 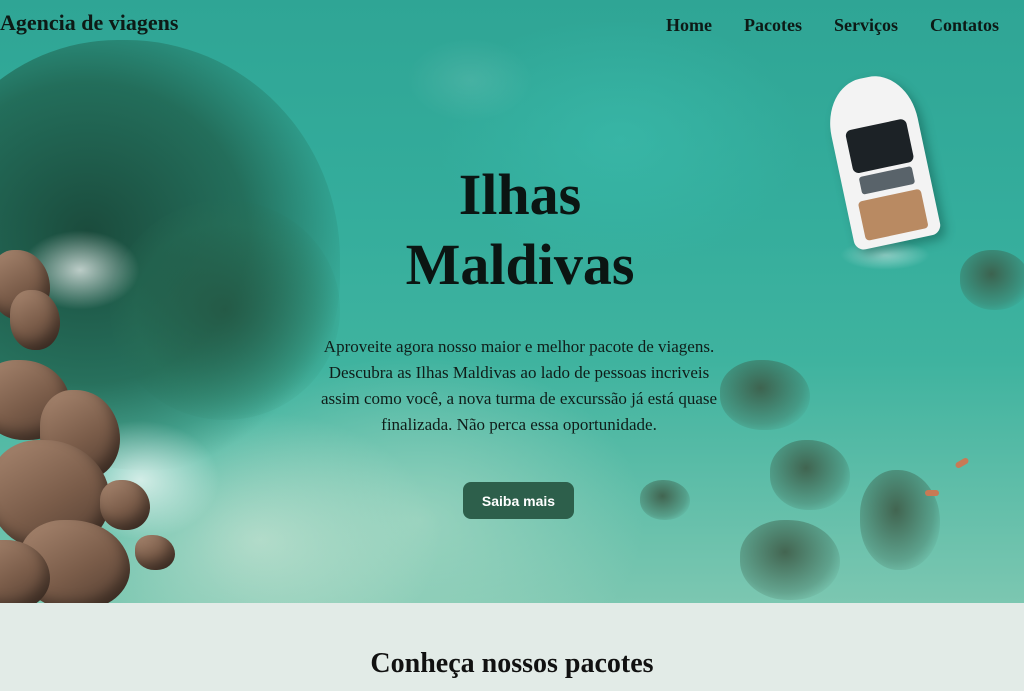 What do you see at coordinates (518, 500) in the screenshot?
I see `saiba-mais-button: Saiba mais` at bounding box center [518, 500].